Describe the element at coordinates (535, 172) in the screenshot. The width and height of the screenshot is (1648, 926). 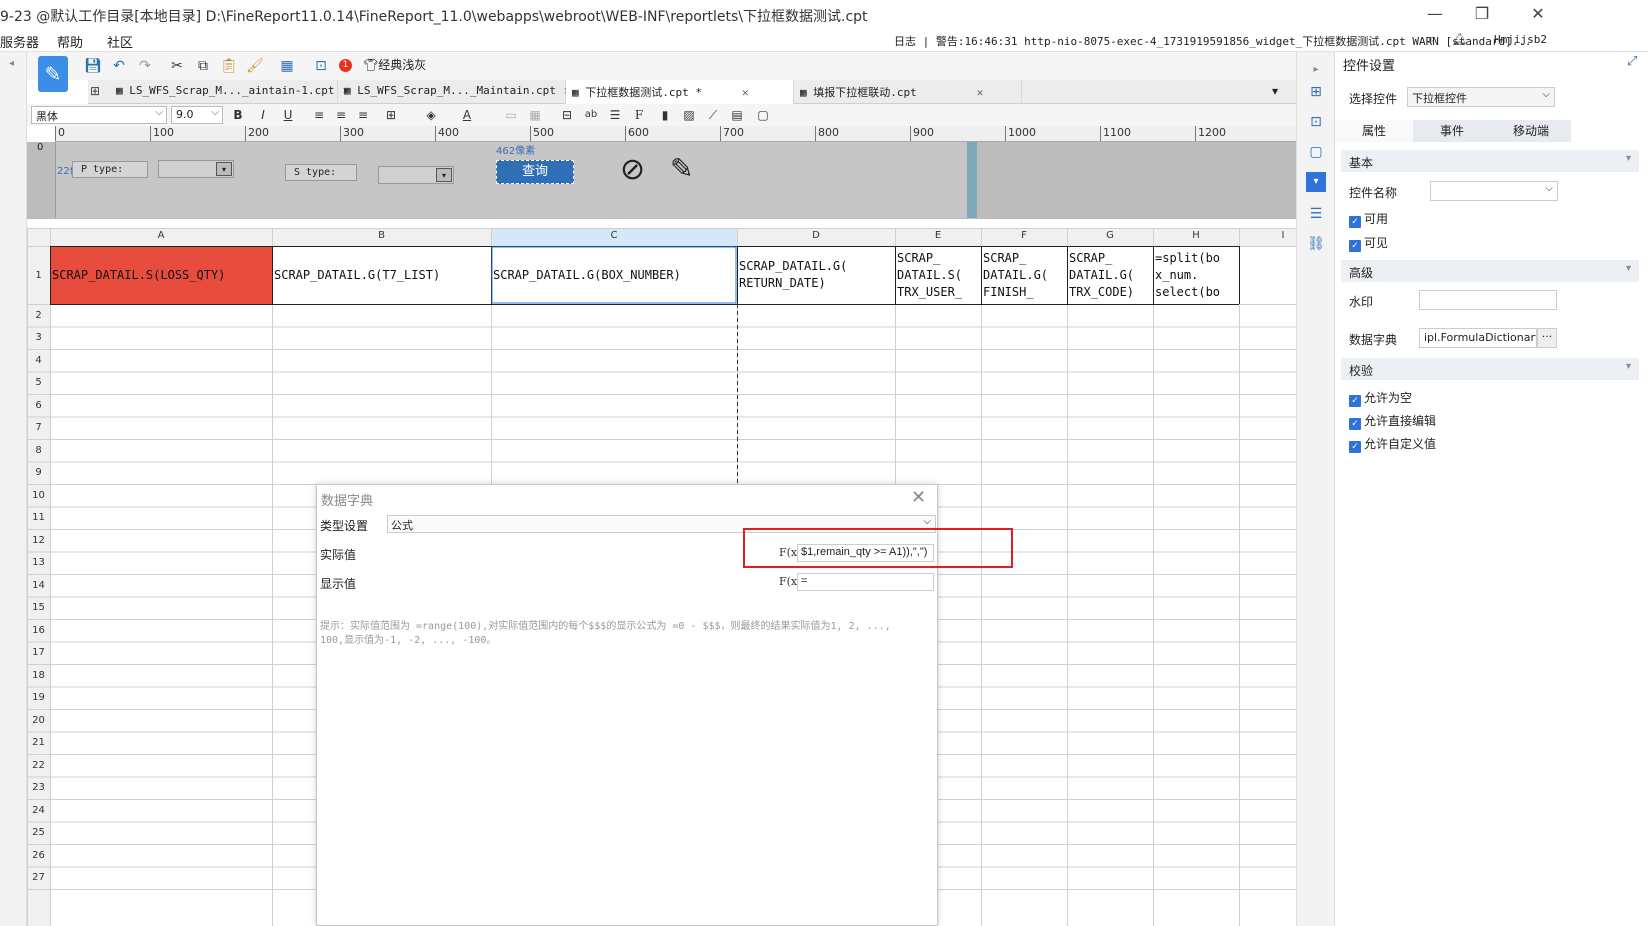
I see `query-button: 查询` at that location.